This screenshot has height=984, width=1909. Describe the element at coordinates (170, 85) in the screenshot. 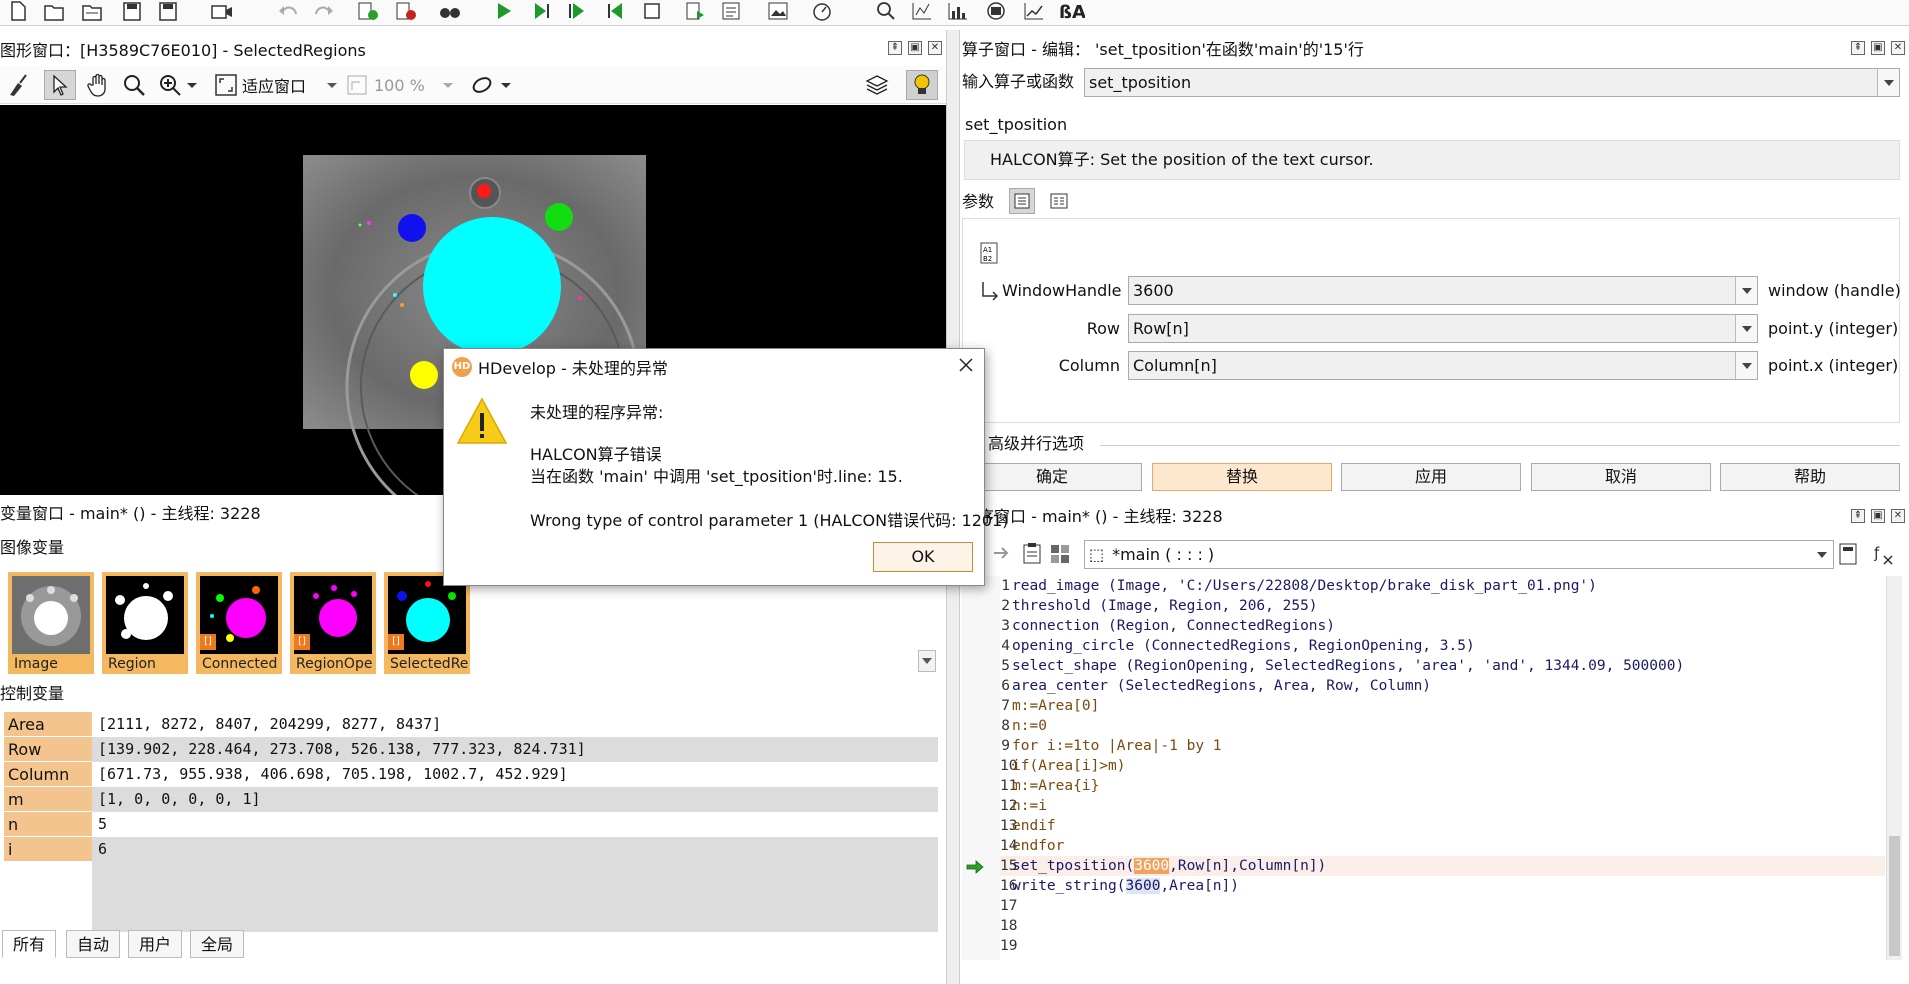

I see `zoom-in-icon` at that location.